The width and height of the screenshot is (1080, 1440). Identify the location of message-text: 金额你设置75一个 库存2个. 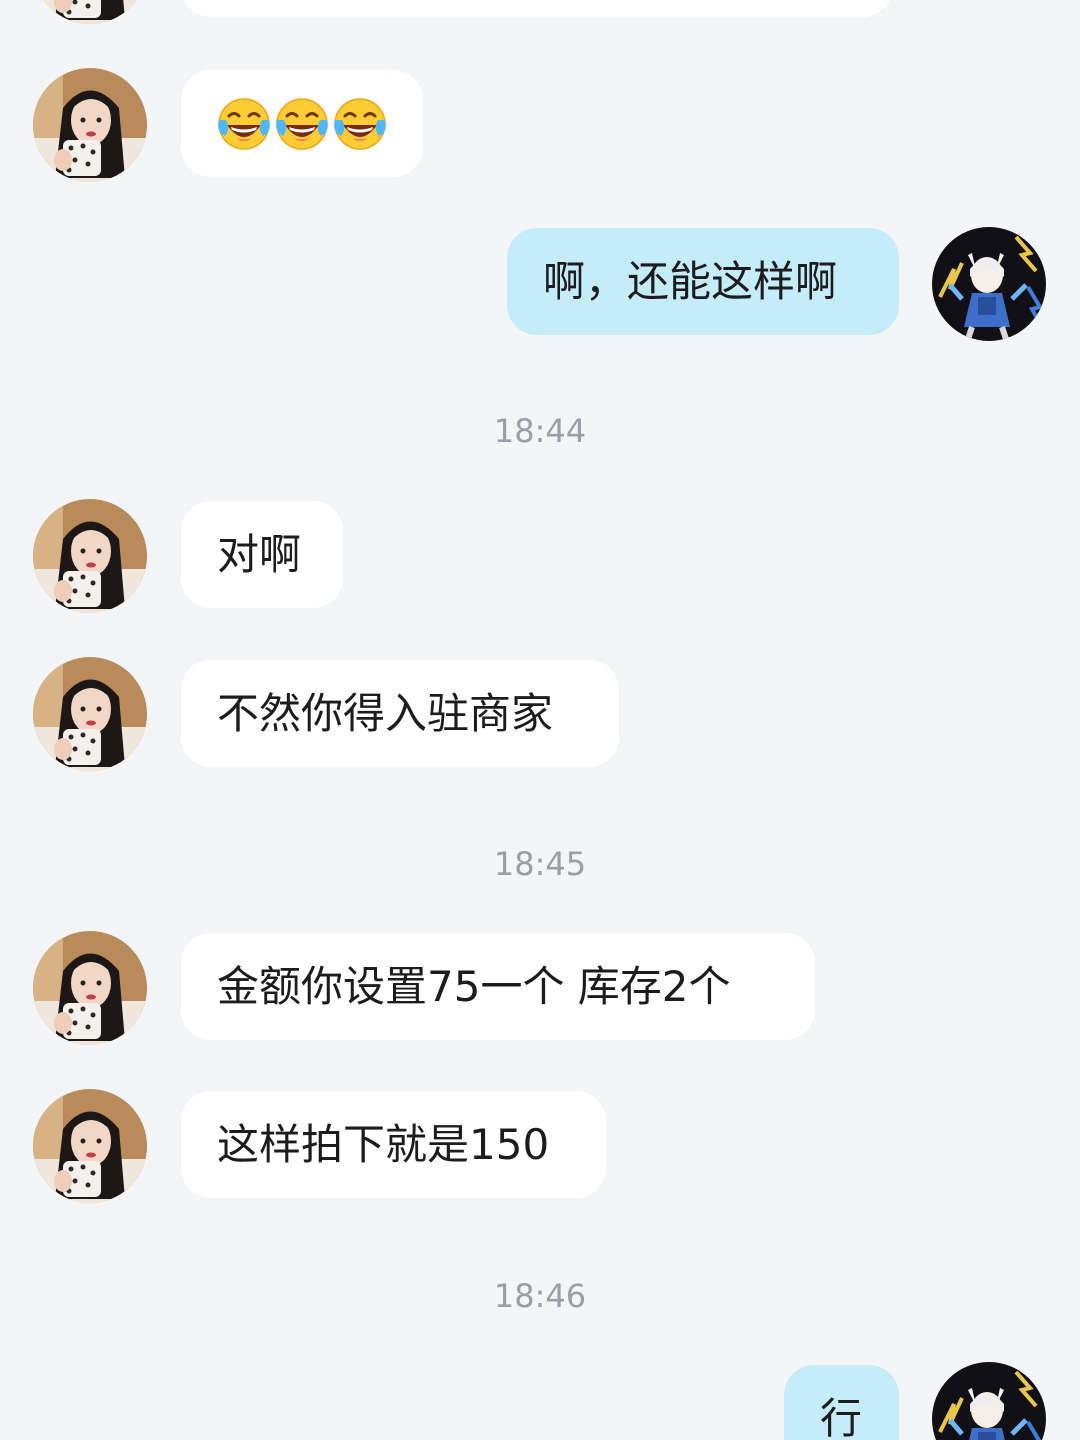
(474, 986).